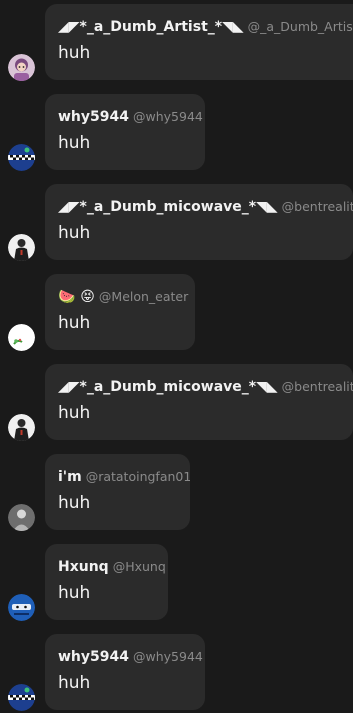  What do you see at coordinates (138, 476) in the screenshot?
I see `username-handle: @ratatoingfan01` at bounding box center [138, 476].